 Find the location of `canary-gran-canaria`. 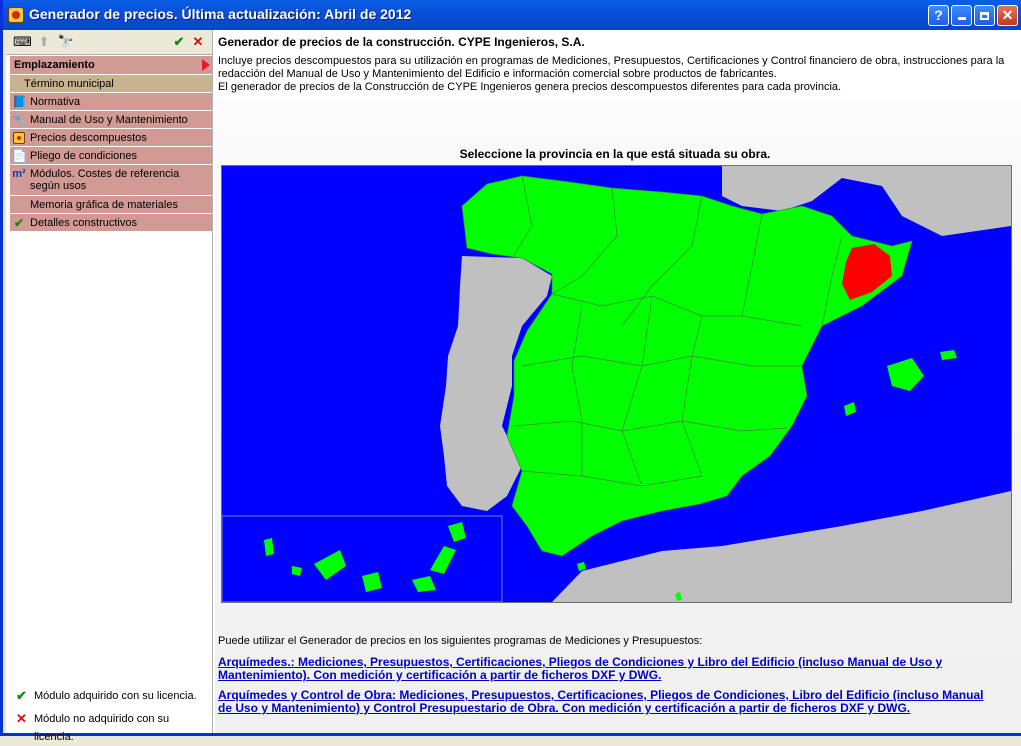

canary-gran-canaria is located at coordinates (424, 584).